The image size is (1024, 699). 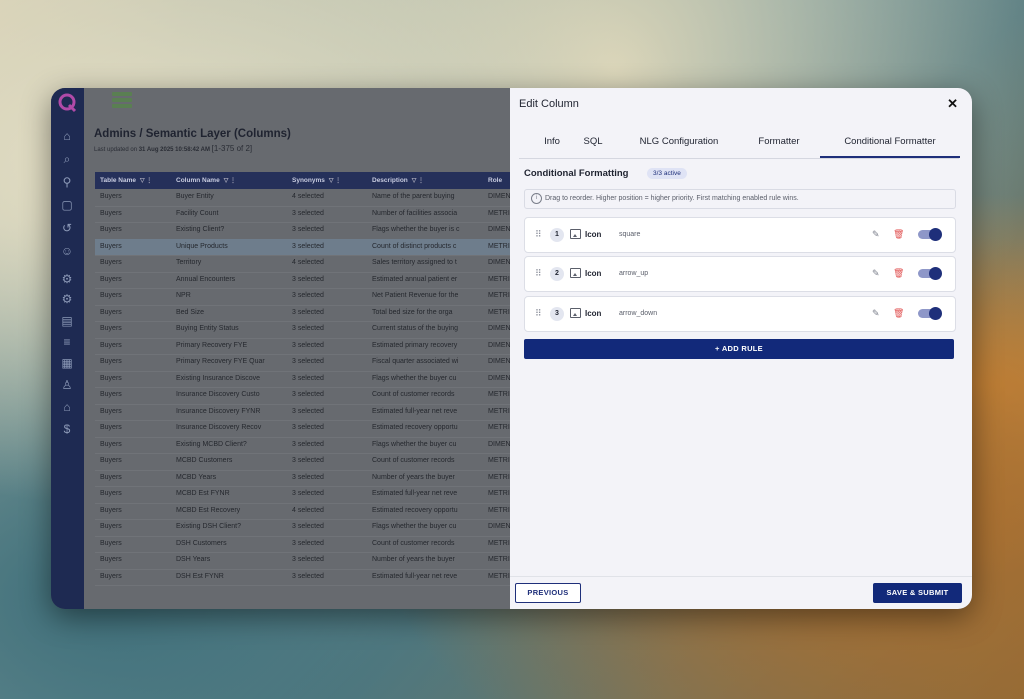 I want to click on tab-conditional-formatter: Conditional Formatter, so click(x=890, y=142).